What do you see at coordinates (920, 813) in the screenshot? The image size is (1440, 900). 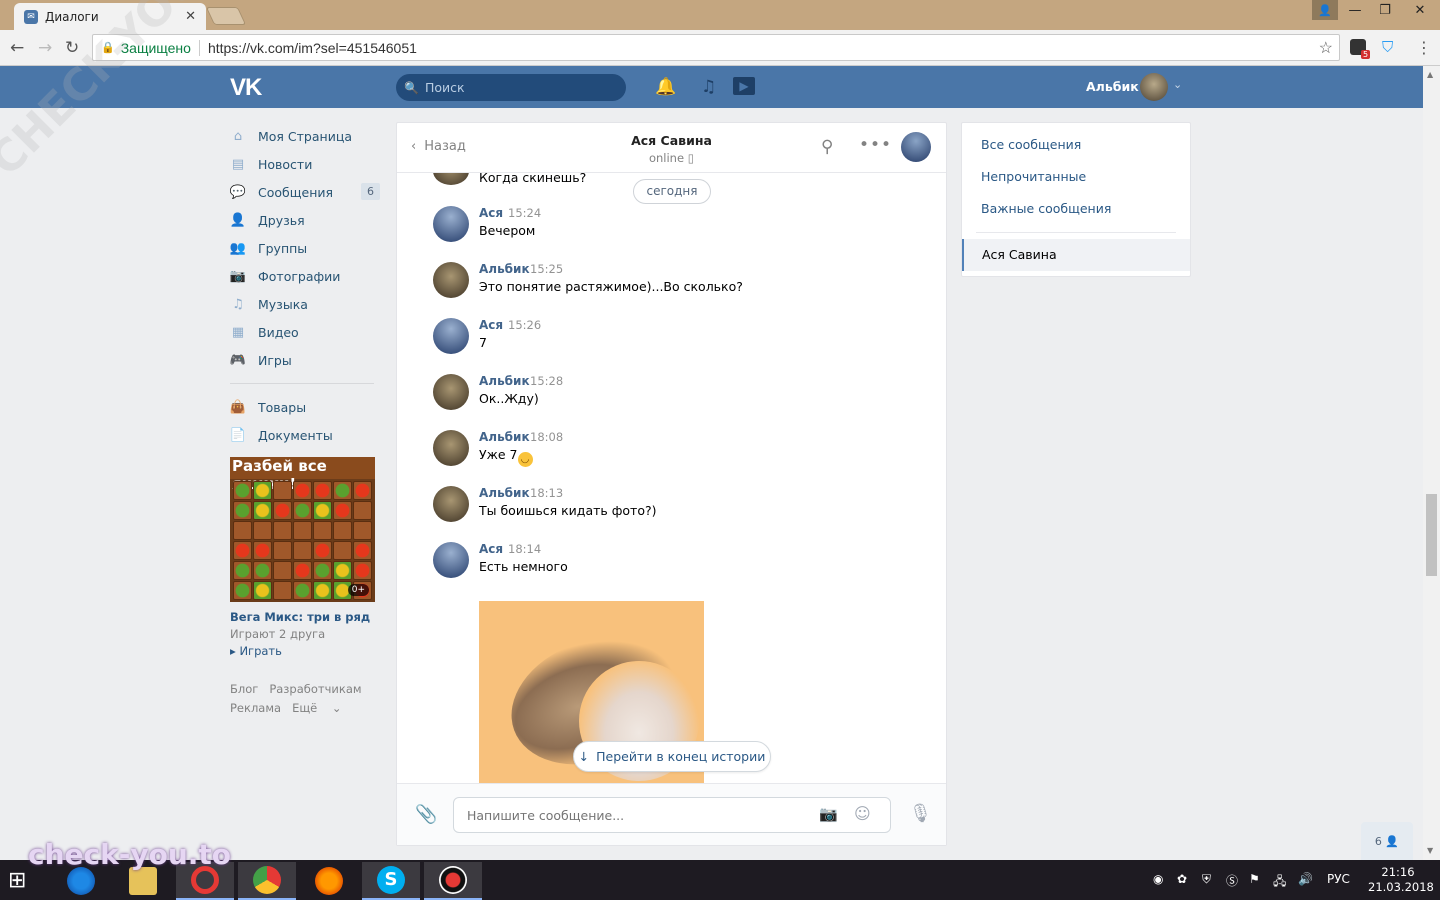 I see `microphone-icon: 🎙` at bounding box center [920, 813].